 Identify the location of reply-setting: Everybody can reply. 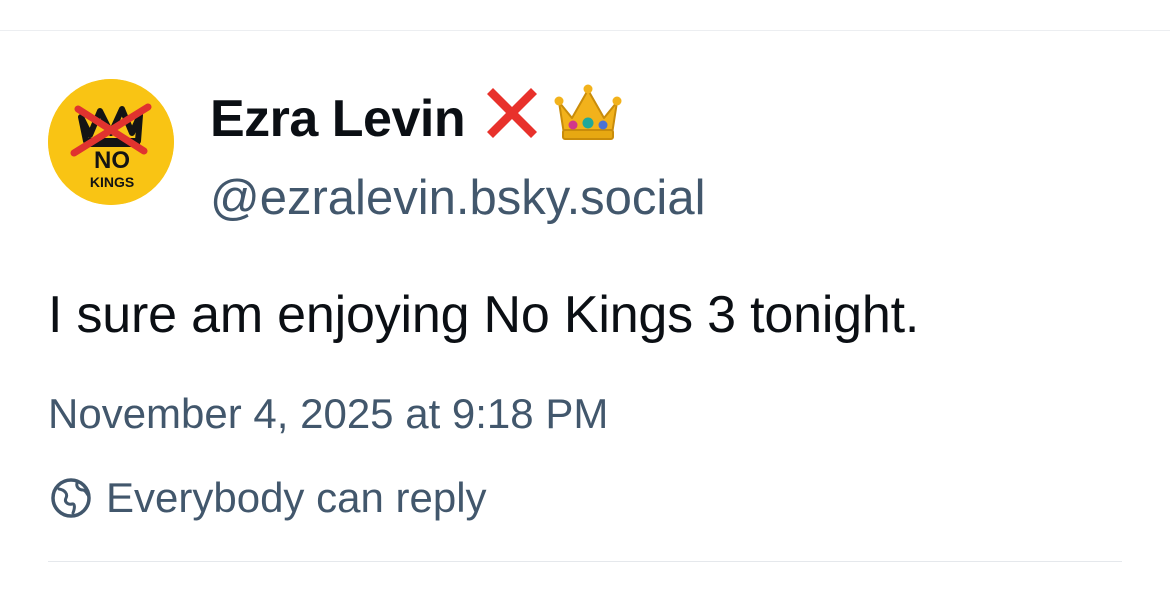
(267, 498).